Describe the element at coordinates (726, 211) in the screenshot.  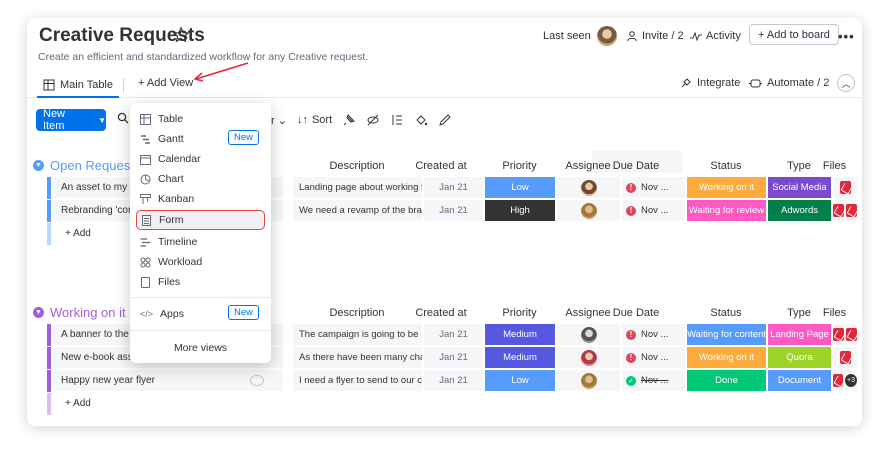
I see `status-cell: Waiting for review` at that location.